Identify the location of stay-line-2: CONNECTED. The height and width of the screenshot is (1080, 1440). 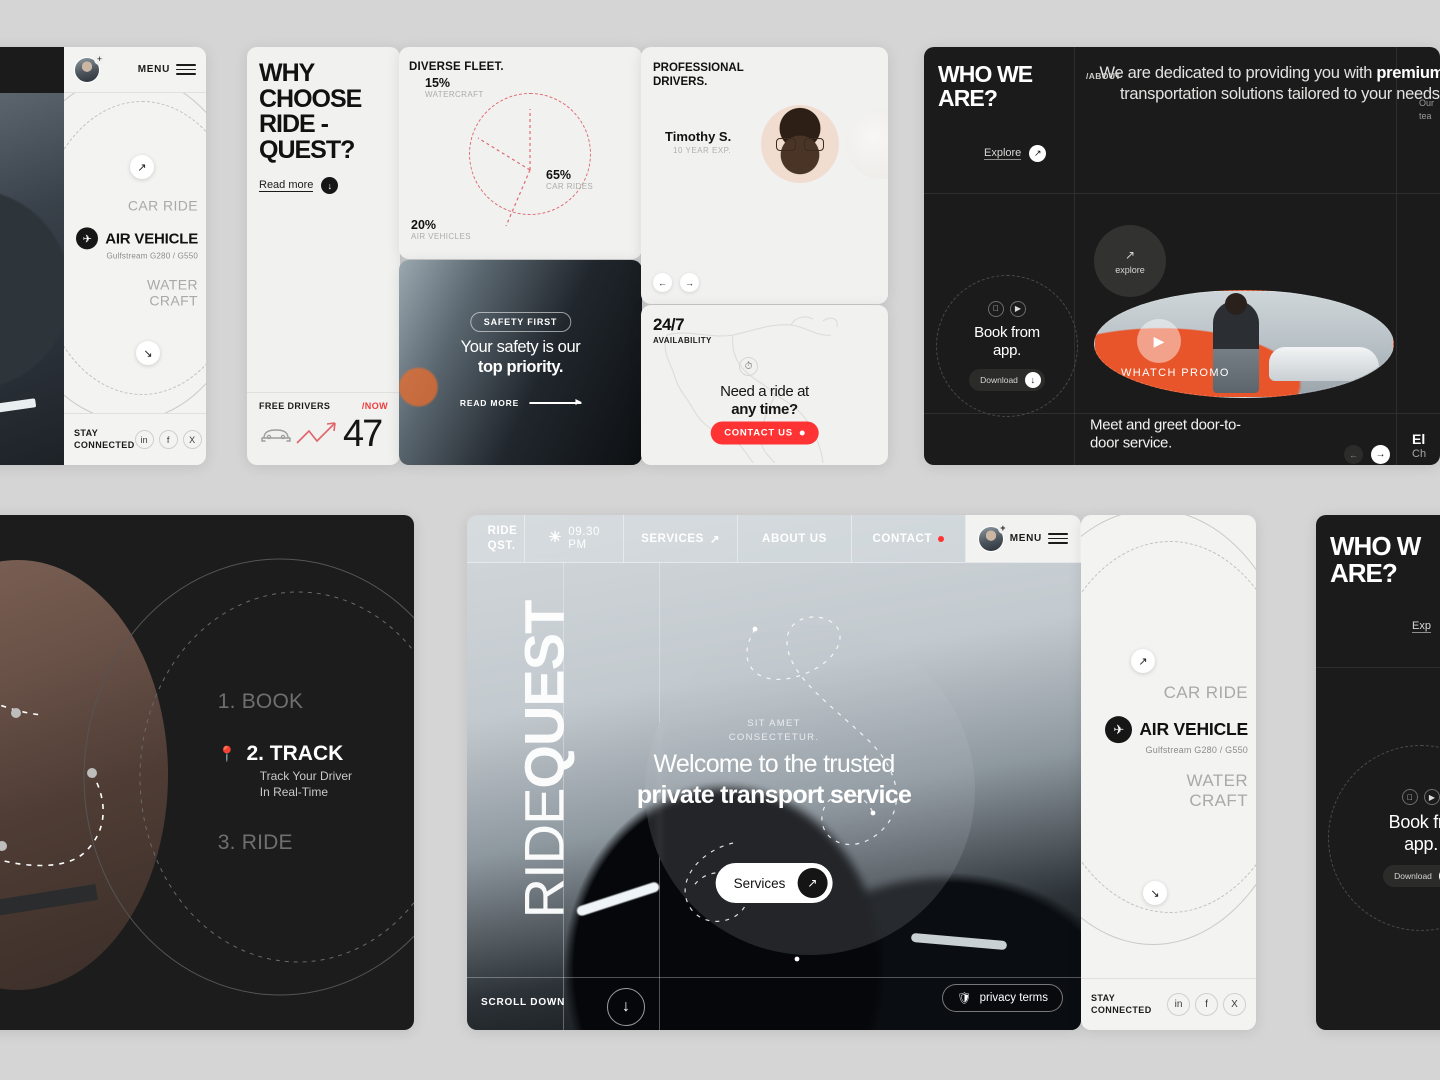
(104, 444).